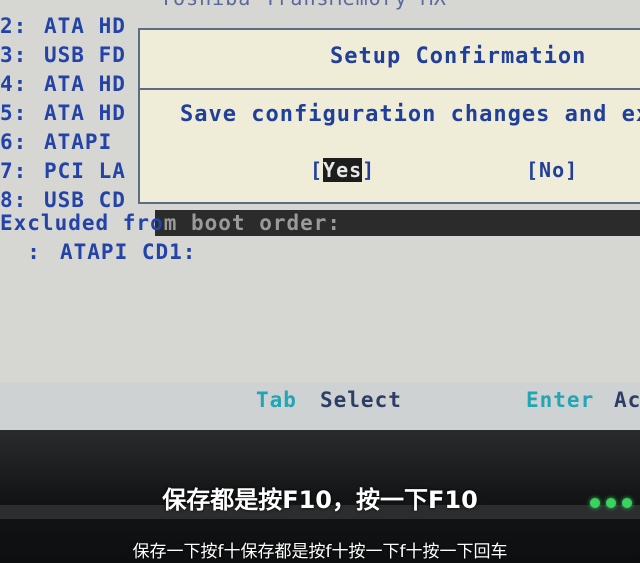  I want to click on boot-item-index: 5:, so click(14, 113).